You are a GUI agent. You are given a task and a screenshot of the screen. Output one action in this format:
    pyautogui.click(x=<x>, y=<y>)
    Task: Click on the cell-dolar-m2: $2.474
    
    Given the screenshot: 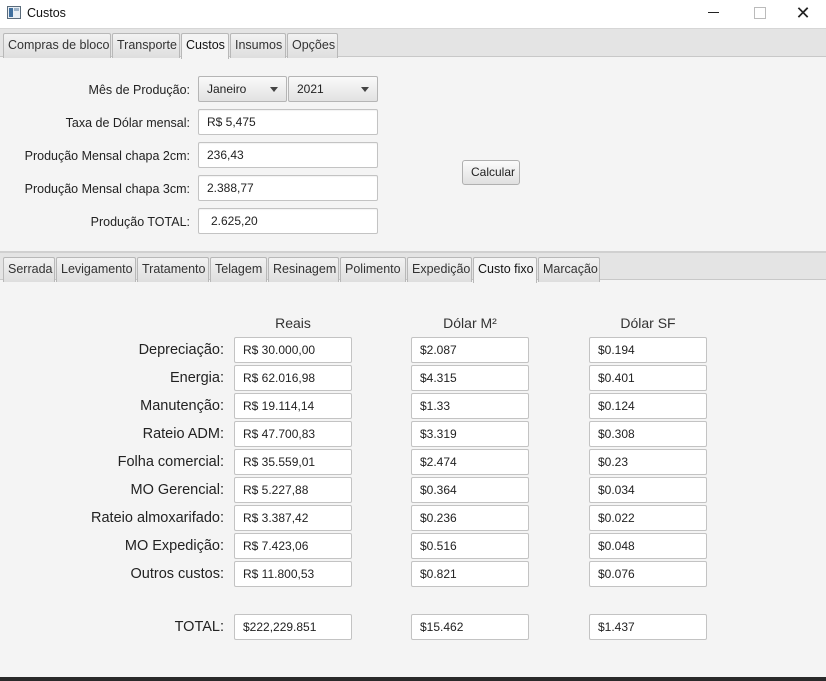 What is the action you would take?
    pyautogui.click(x=470, y=462)
    